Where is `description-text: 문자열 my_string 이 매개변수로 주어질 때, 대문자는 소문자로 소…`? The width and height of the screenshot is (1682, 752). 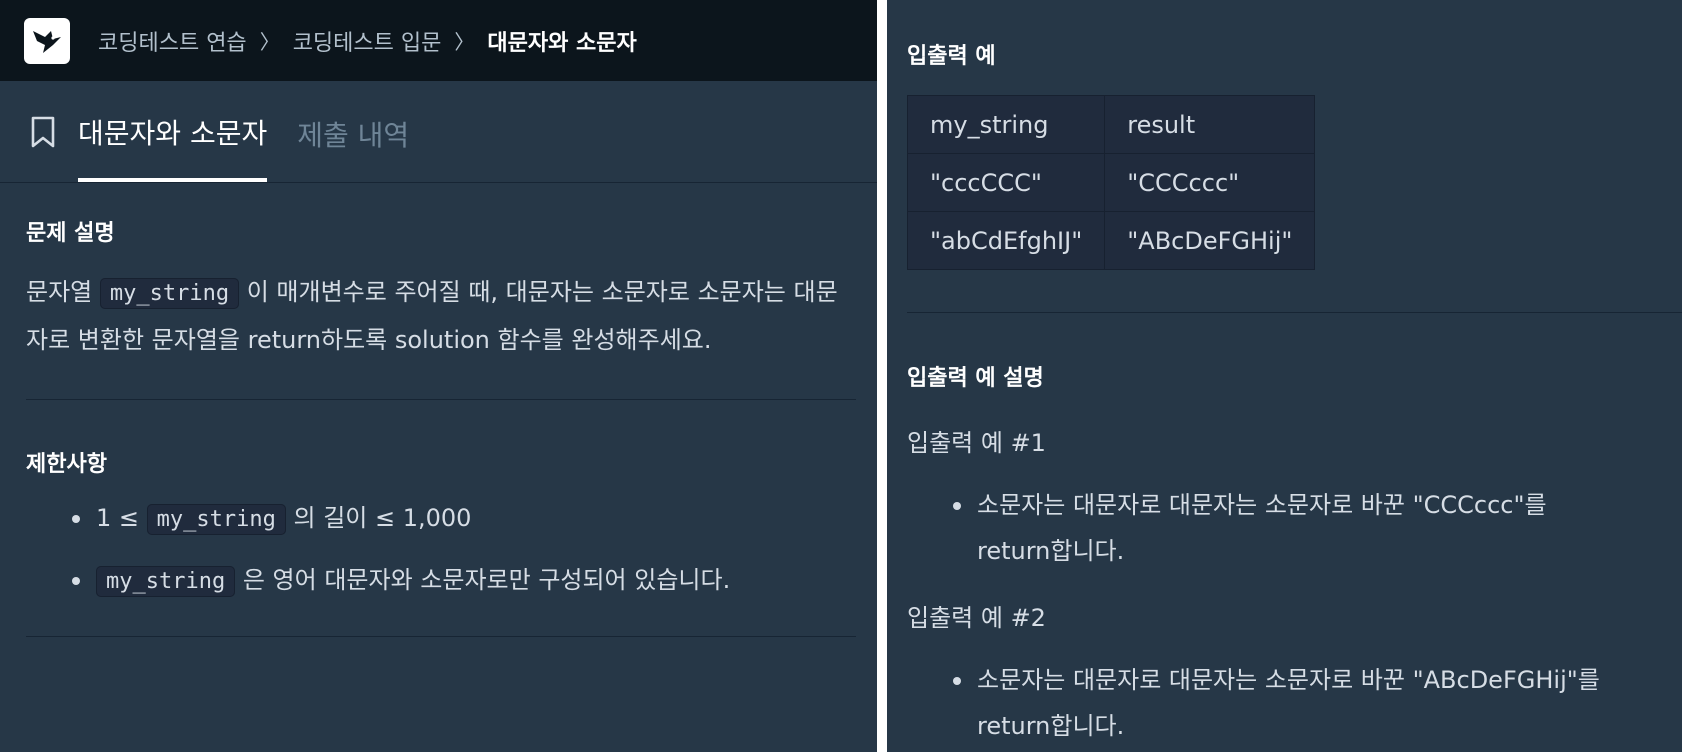
description-text: 문자열 my_string 이 매개변수로 주어질 때, 대문자는 소문자로 소… is located at coordinates (441, 316).